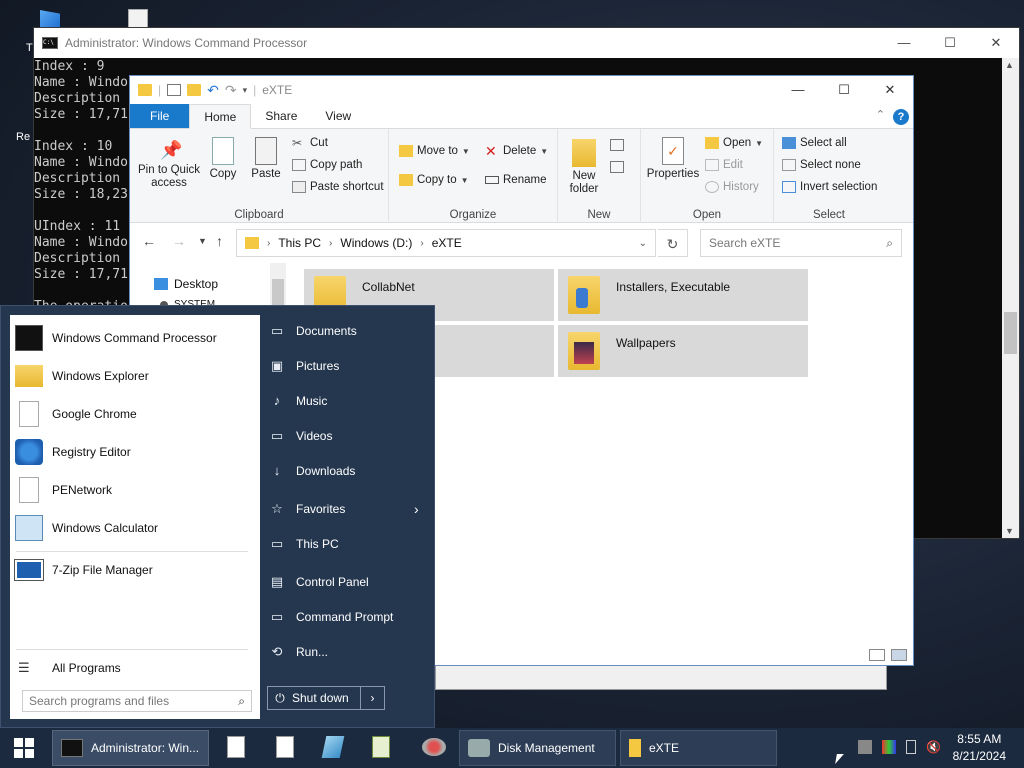 This screenshot has height=768, width=1024. What do you see at coordinates (24, 748) in the screenshot?
I see `start-button` at bounding box center [24, 748].